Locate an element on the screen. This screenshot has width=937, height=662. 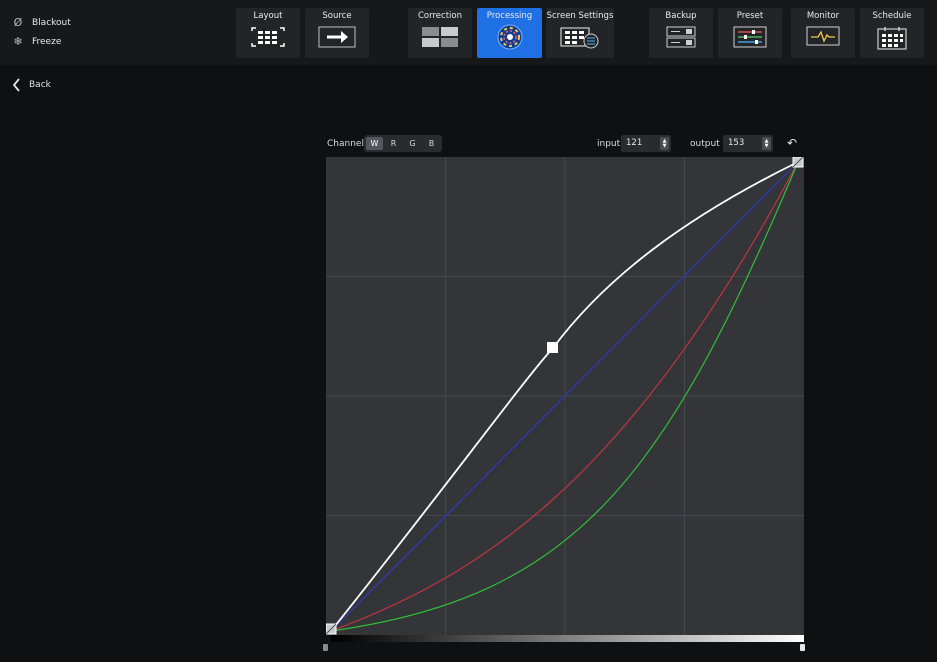
blackout-icon: Ø is located at coordinates (18, 22).